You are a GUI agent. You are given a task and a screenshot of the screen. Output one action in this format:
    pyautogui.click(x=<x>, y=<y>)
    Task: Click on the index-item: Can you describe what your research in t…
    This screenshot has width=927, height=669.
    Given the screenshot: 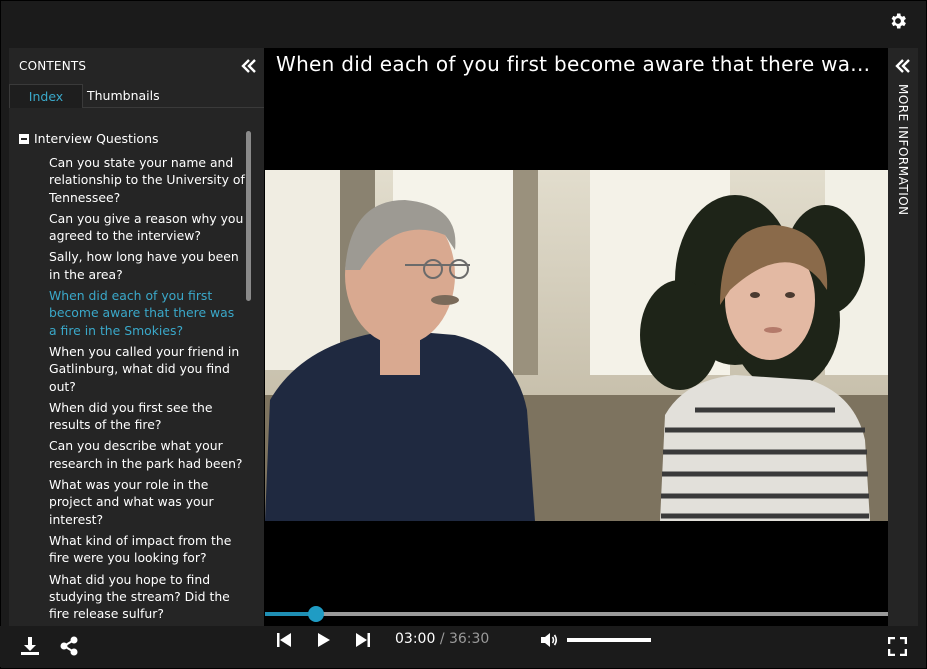 What is the action you would take?
    pyautogui.click(x=147, y=454)
    